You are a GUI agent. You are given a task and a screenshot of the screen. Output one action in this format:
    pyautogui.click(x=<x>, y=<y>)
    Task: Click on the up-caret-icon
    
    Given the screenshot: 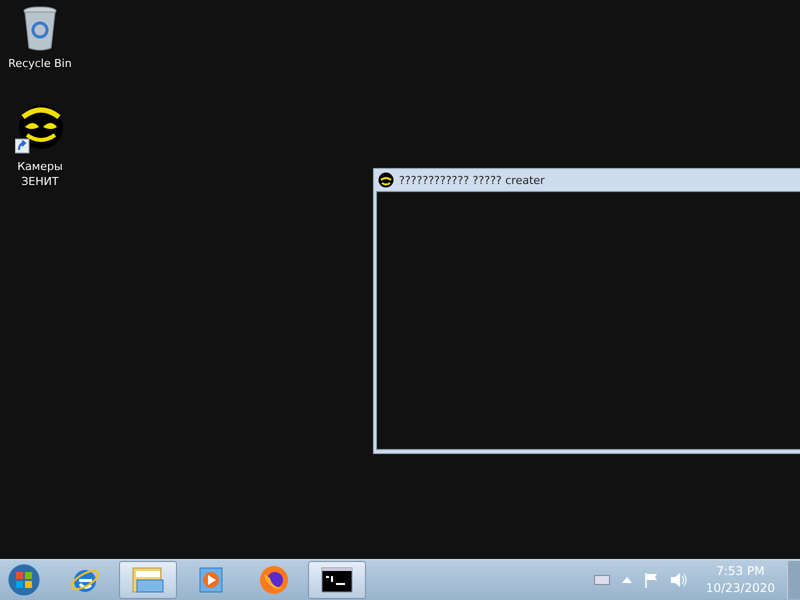 What is the action you would take?
    pyautogui.click(x=627, y=580)
    